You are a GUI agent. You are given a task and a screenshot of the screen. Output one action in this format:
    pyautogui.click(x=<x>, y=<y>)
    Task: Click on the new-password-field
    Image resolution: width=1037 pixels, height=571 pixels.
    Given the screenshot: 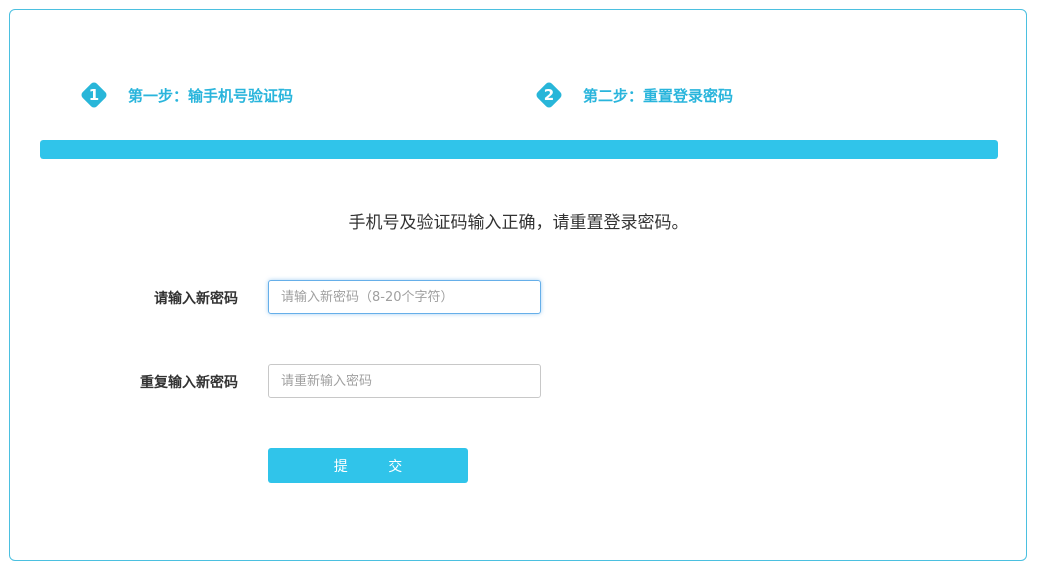 What is the action you would take?
    pyautogui.click(x=404, y=297)
    